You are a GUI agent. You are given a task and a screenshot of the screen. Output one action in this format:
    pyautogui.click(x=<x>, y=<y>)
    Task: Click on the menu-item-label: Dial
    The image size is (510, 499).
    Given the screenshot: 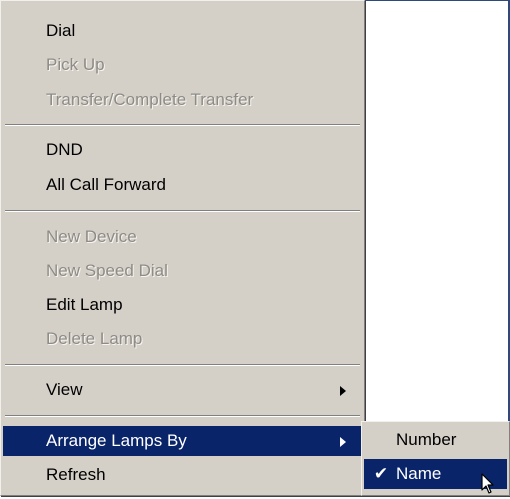 What is the action you would take?
    pyautogui.click(x=61, y=30)
    